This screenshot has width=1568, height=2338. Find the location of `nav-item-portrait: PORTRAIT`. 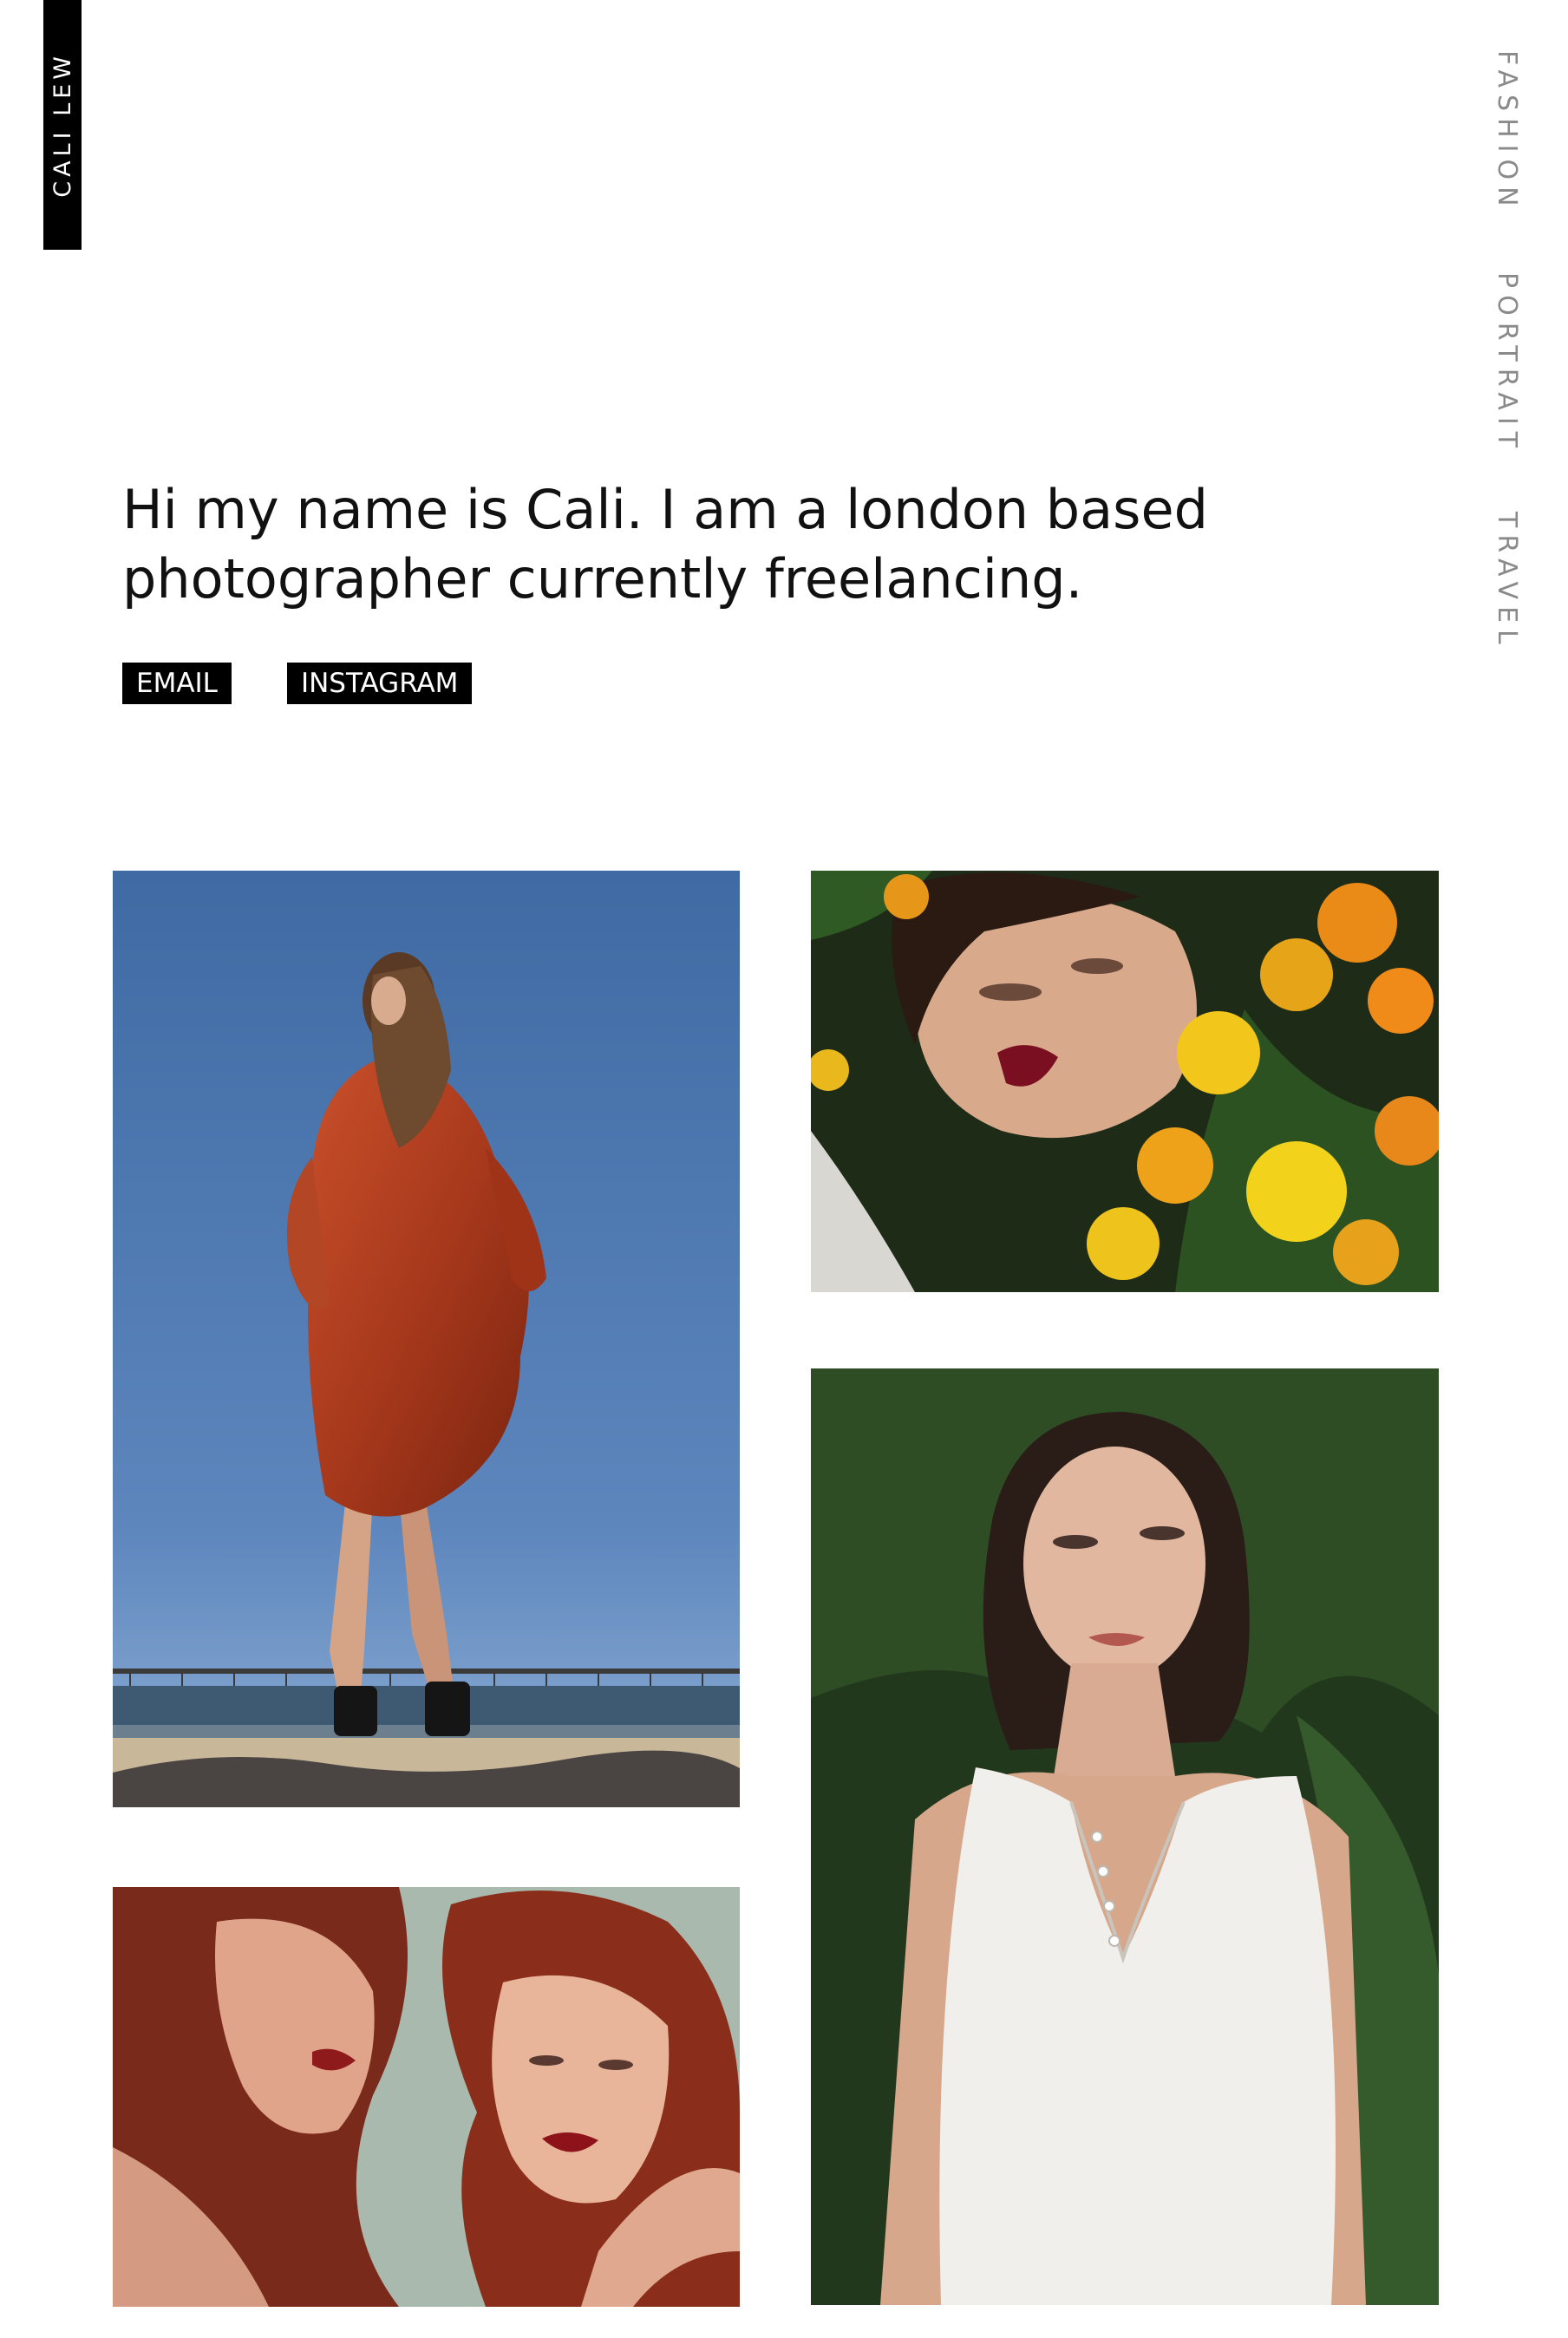

nav-item-portrait: PORTRAIT is located at coordinates (1507, 363).